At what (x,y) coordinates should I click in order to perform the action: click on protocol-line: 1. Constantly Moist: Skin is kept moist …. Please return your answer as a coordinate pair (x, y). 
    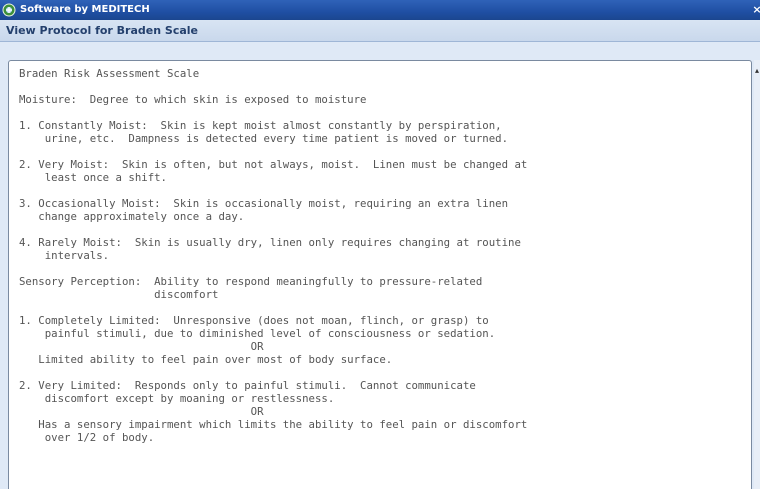
    Looking at the image, I should click on (260, 125).